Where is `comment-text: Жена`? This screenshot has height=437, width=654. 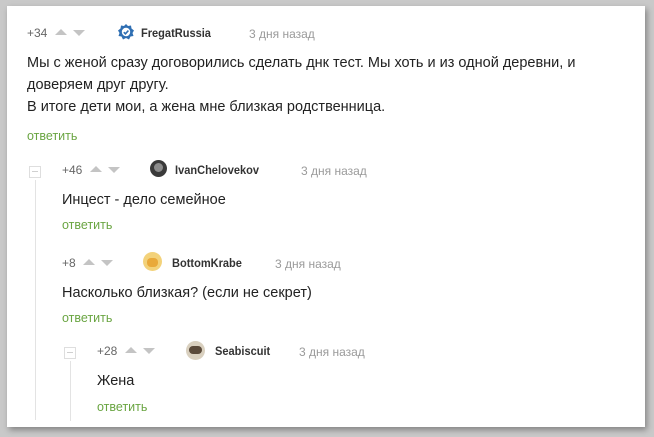
comment-text: Жена is located at coordinates (116, 381).